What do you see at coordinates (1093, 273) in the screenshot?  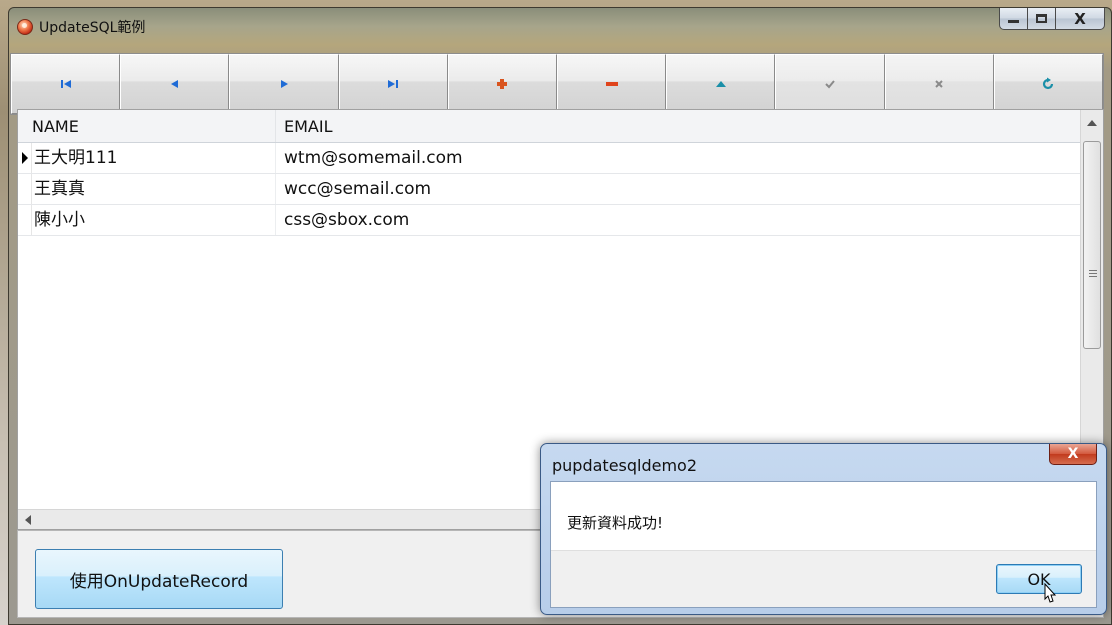 I see `grip-icon` at bounding box center [1093, 273].